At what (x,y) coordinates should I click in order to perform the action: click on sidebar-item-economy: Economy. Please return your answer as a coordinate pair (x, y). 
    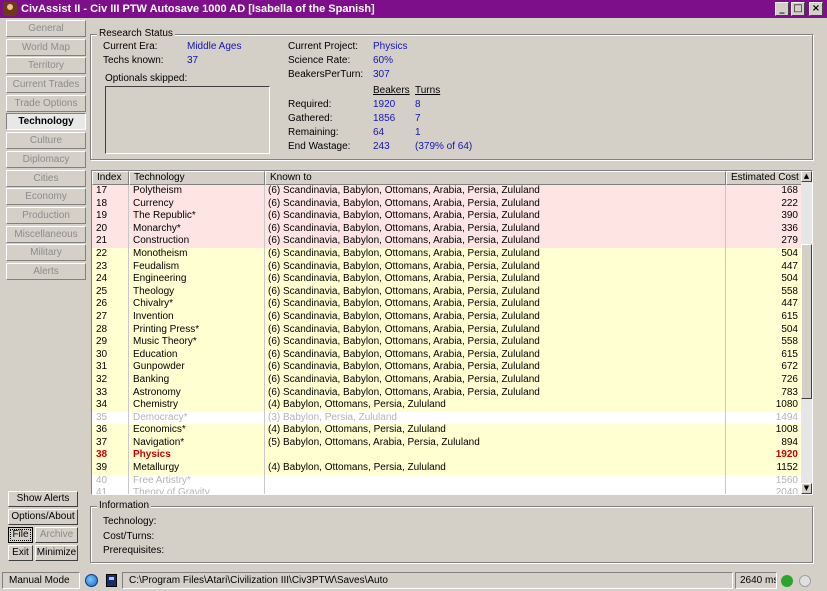
    Looking at the image, I should click on (46, 197).